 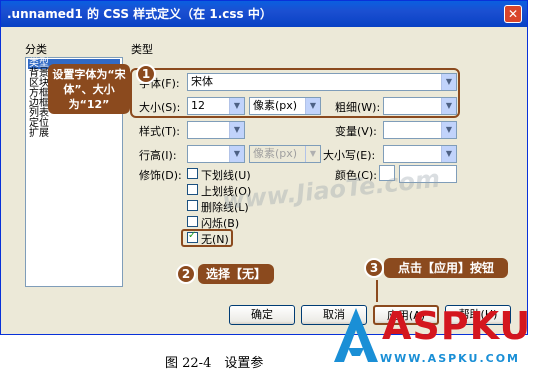 I want to click on panel-header: 类型, so click(x=142, y=49).